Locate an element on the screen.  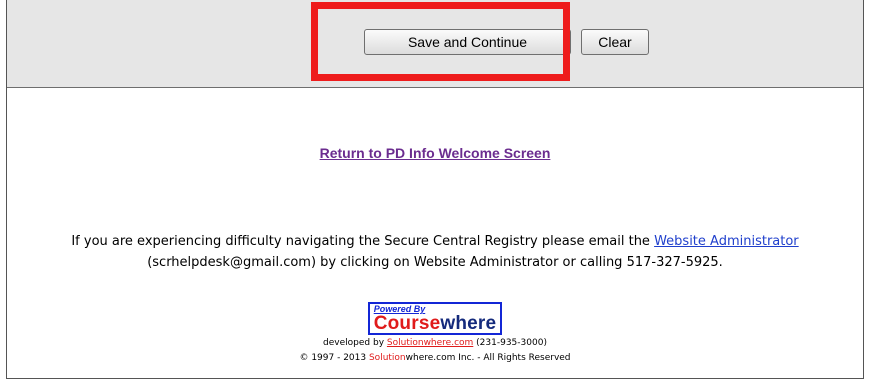
logo-course: Course is located at coordinates (407, 323).